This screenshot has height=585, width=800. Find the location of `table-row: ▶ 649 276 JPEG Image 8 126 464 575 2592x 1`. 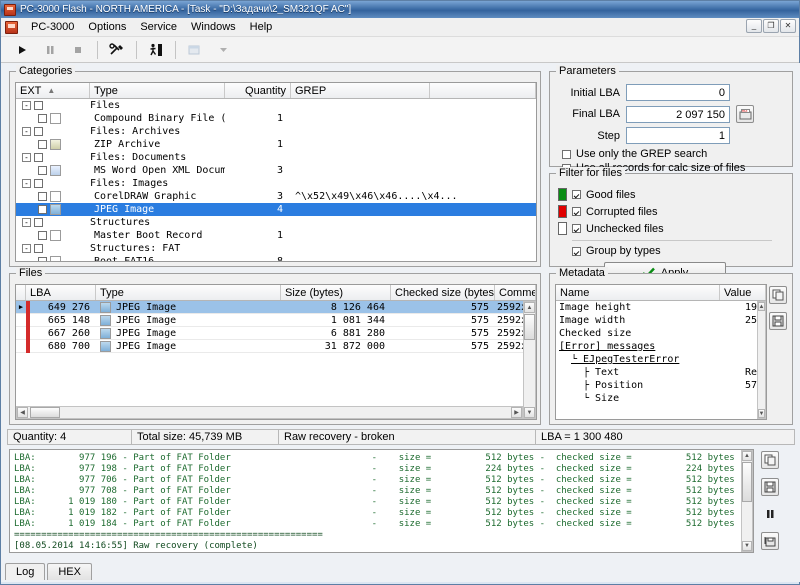

table-row: ▶ 649 276 JPEG Image 8 126 464 575 2592x 1 is located at coordinates (276, 307).